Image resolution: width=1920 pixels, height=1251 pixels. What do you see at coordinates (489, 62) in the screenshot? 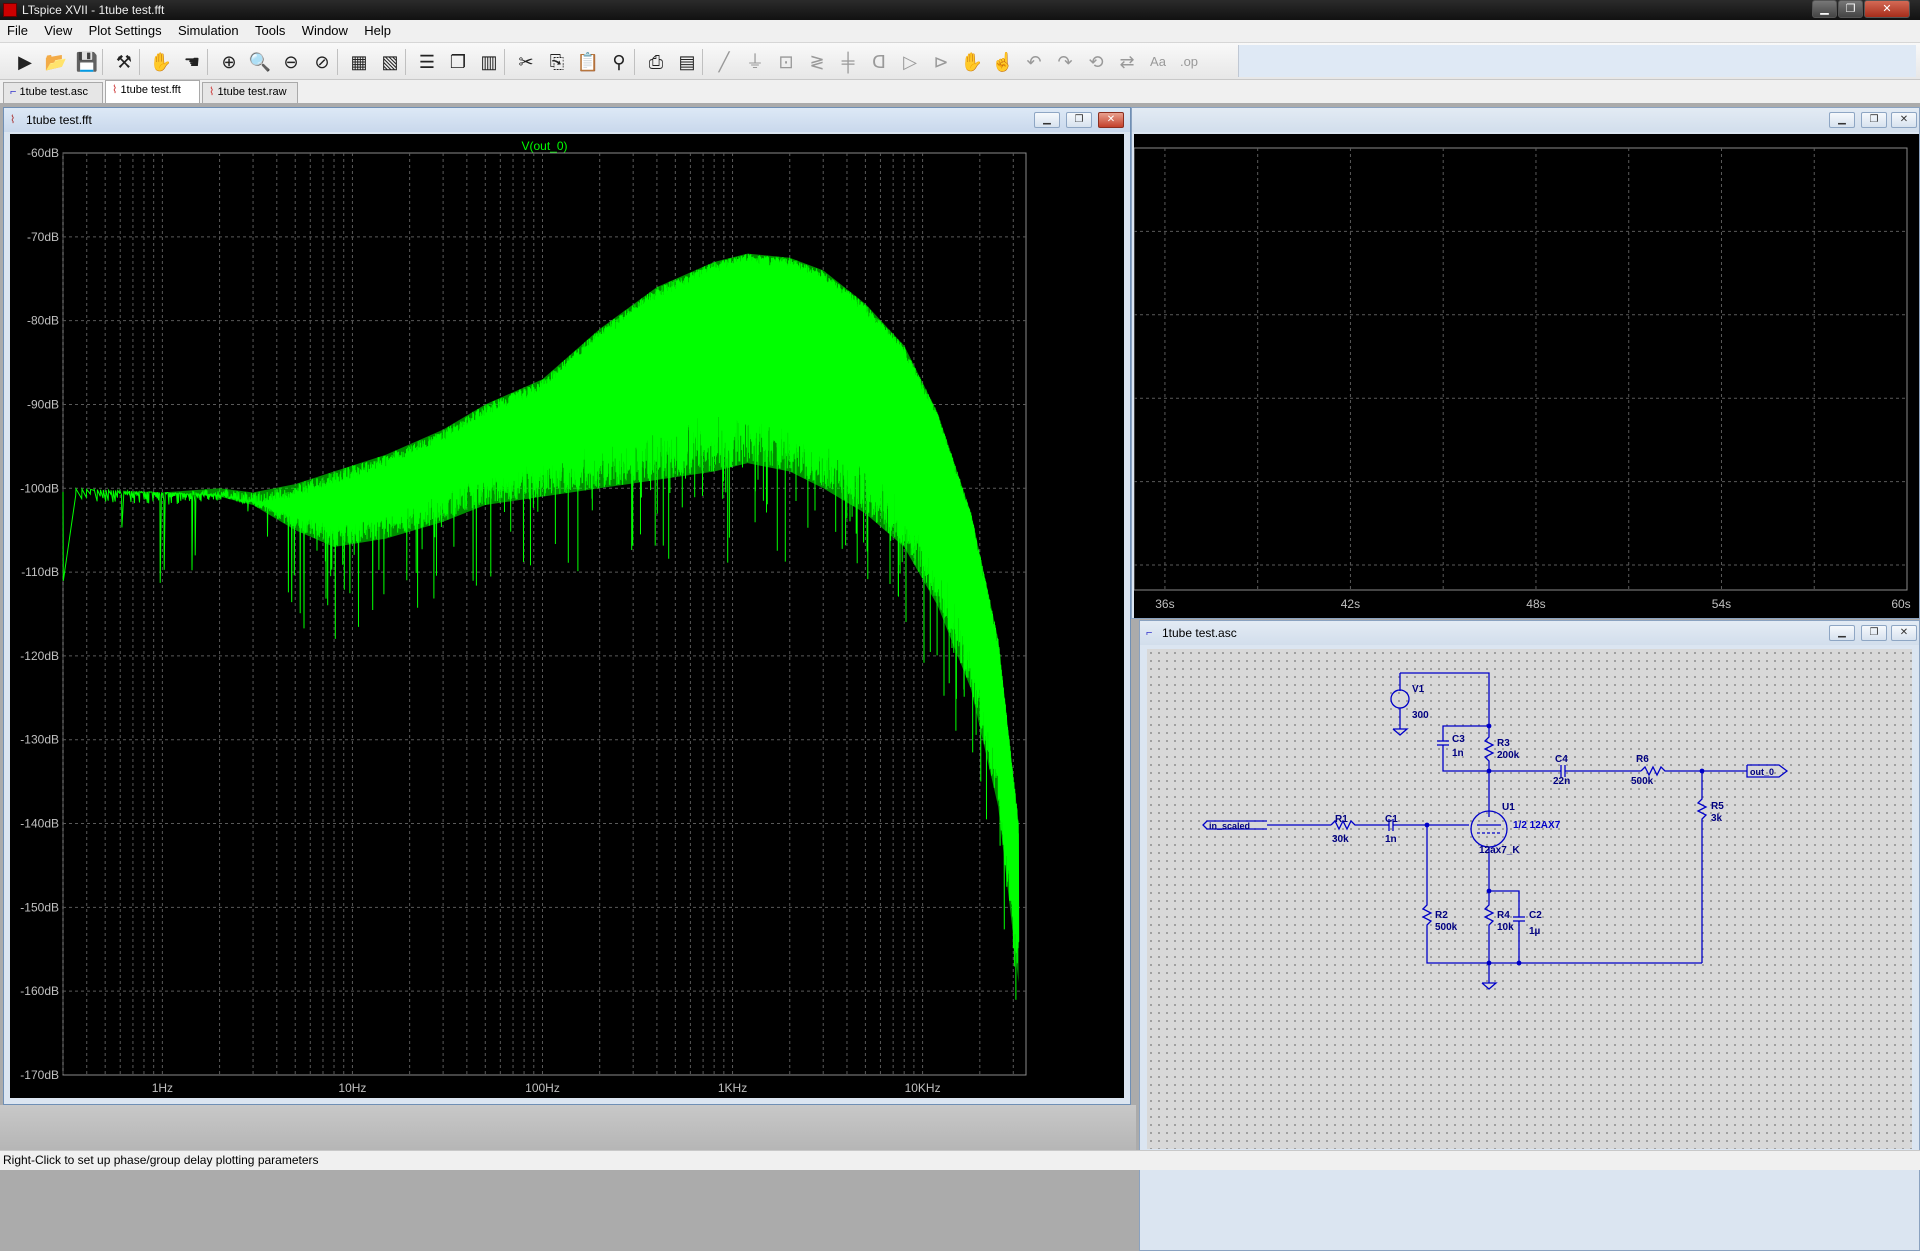
I see `tile-vertical-icon: ▥` at bounding box center [489, 62].